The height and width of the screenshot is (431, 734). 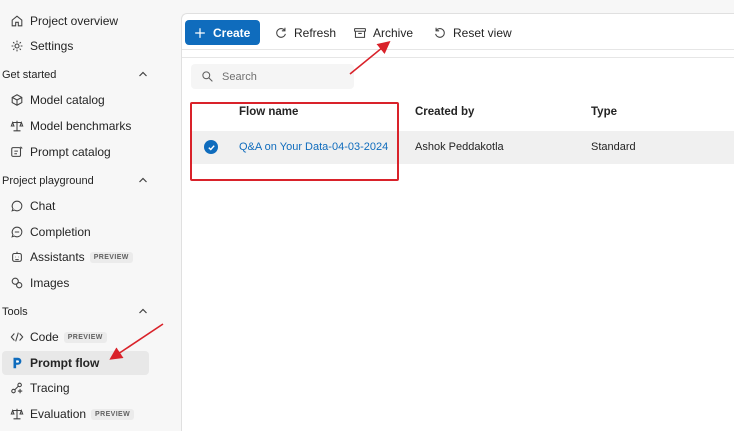 I want to click on sidebar-item-model-benchmarks: Model benchmarks, so click(x=75, y=126).